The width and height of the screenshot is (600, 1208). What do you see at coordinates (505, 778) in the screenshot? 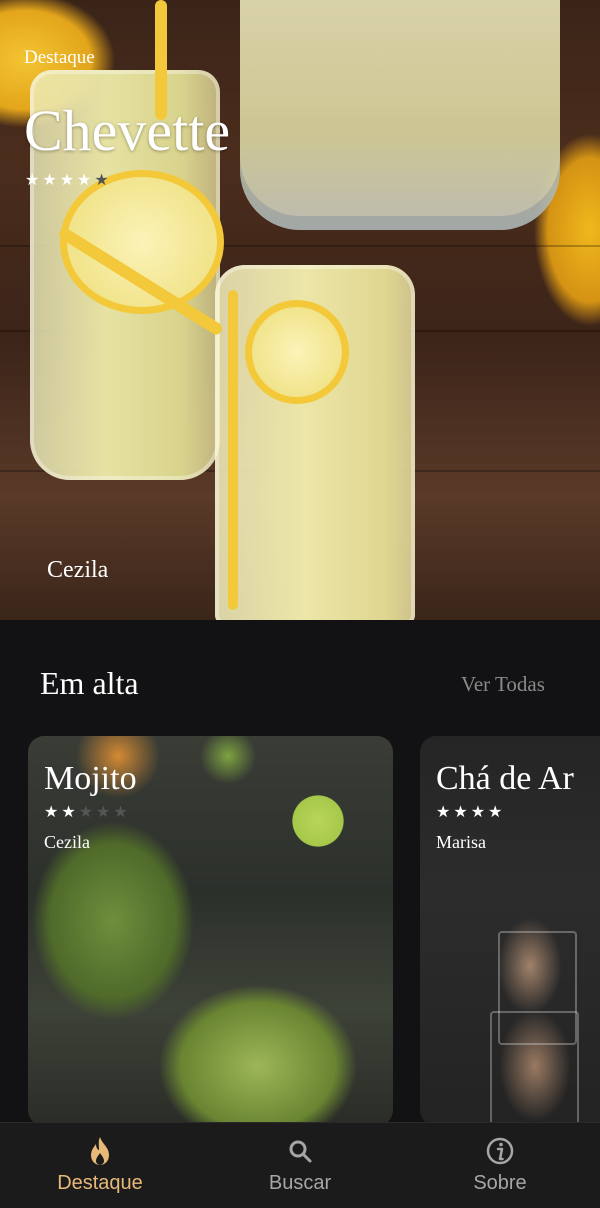
I see `recipe-title: Chá de Ar` at bounding box center [505, 778].